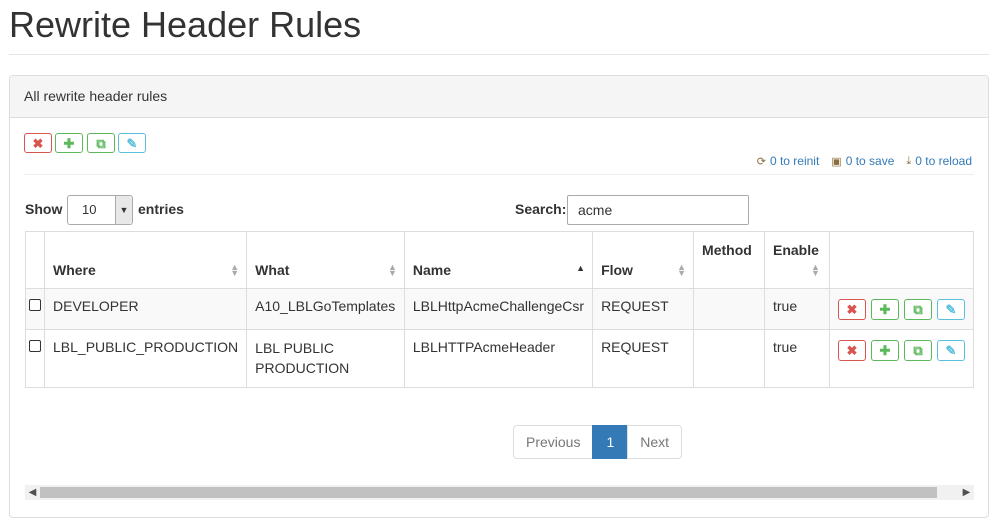 Image resolution: width=1000 pixels, height=525 pixels. What do you see at coordinates (729, 260) in the screenshot?
I see `column-header-method: Method` at bounding box center [729, 260].